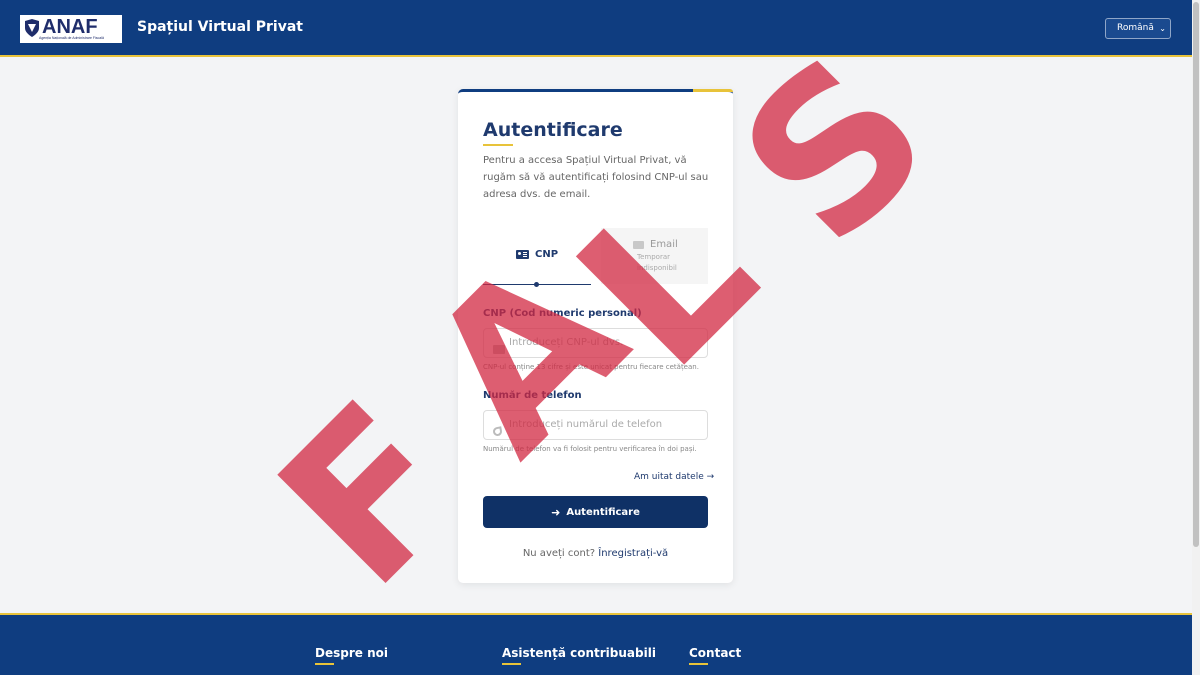  What do you see at coordinates (674, 477) in the screenshot?
I see `forgot-link: Am uitat datele →` at bounding box center [674, 477].